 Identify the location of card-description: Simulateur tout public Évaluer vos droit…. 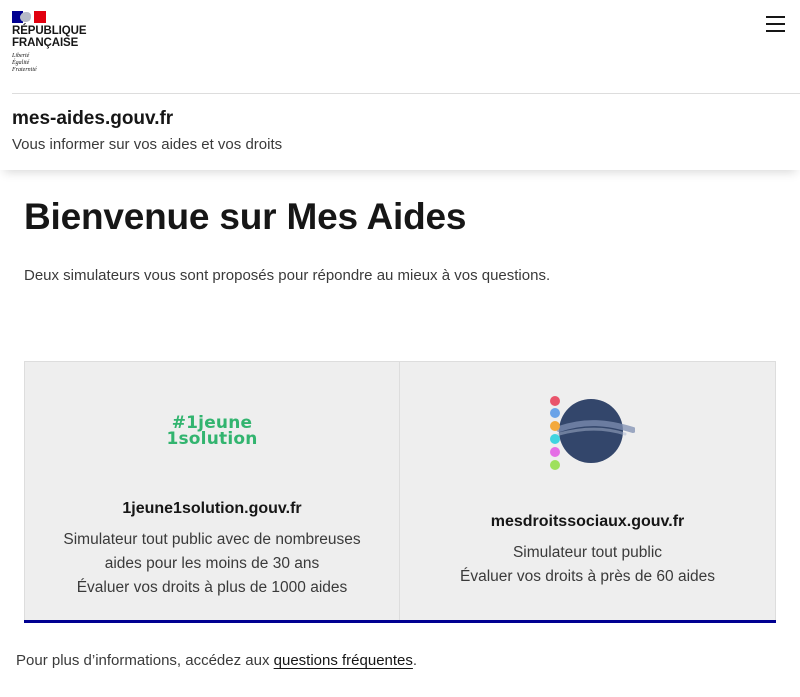
(587, 565).